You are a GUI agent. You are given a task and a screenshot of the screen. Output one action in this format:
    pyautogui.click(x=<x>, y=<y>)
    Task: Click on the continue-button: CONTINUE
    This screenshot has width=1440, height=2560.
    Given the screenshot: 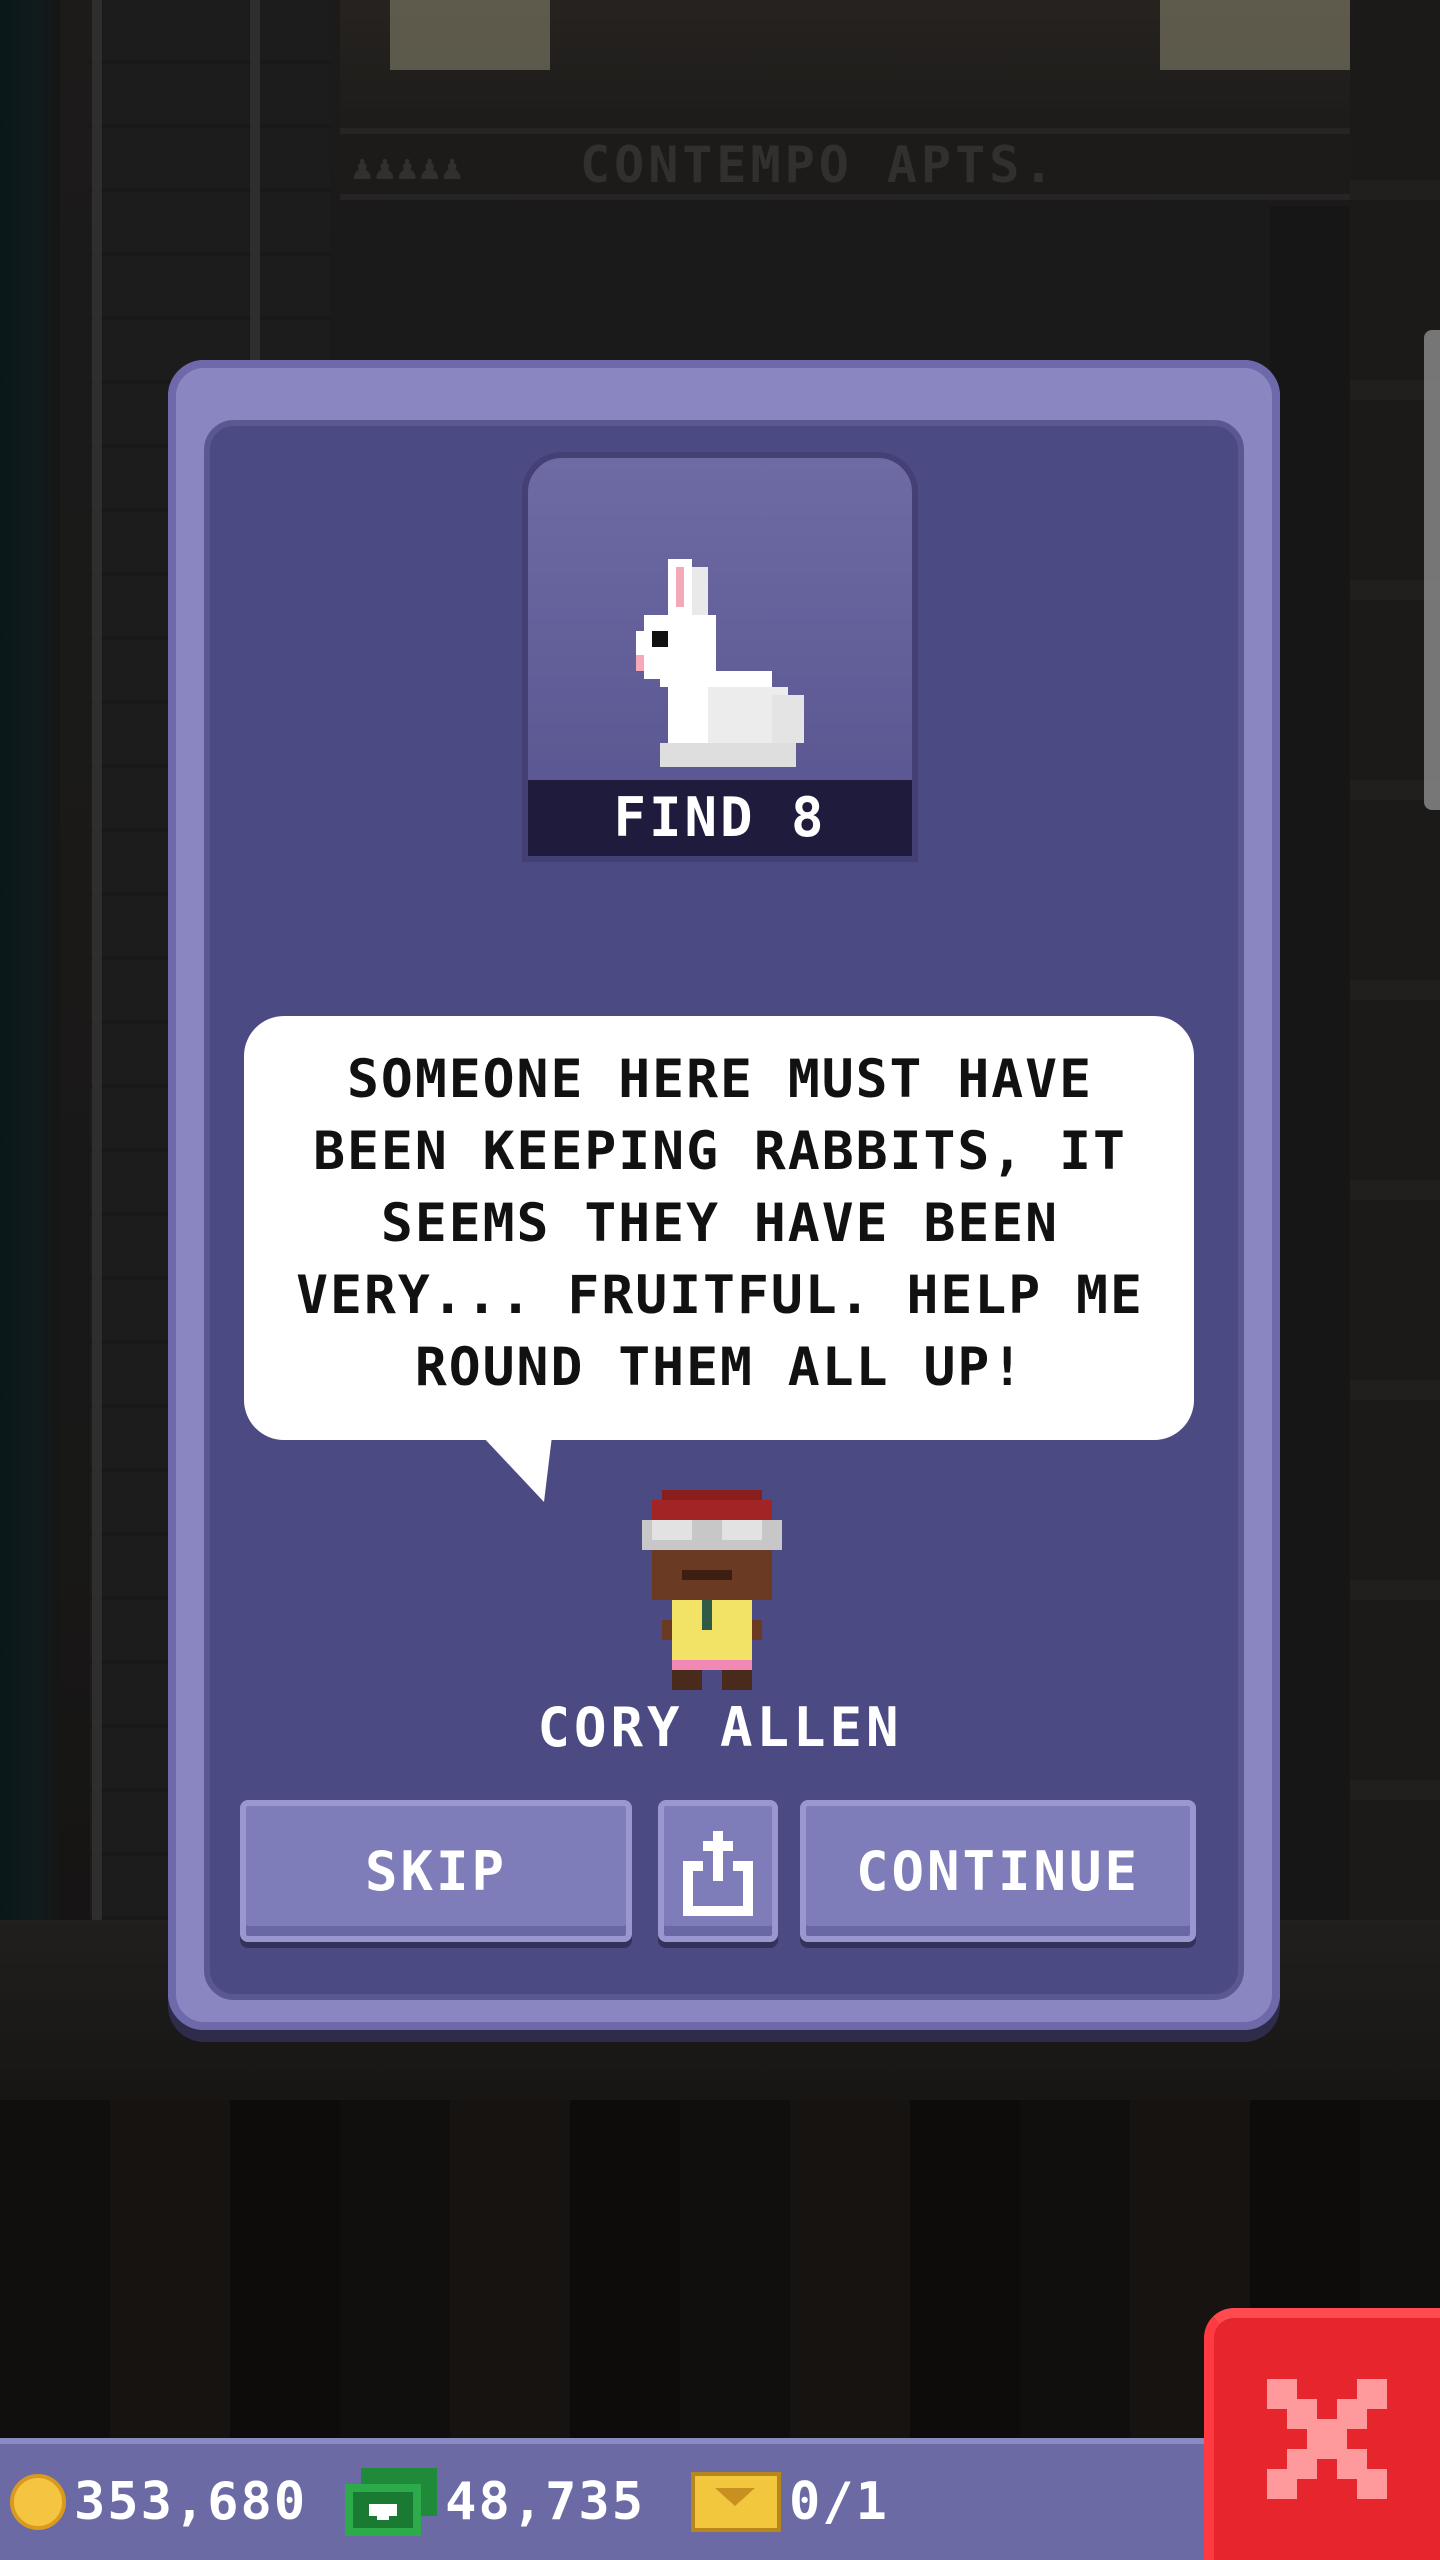 What is the action you would take?
    pyautogui.click(x=998, y=1871)
    